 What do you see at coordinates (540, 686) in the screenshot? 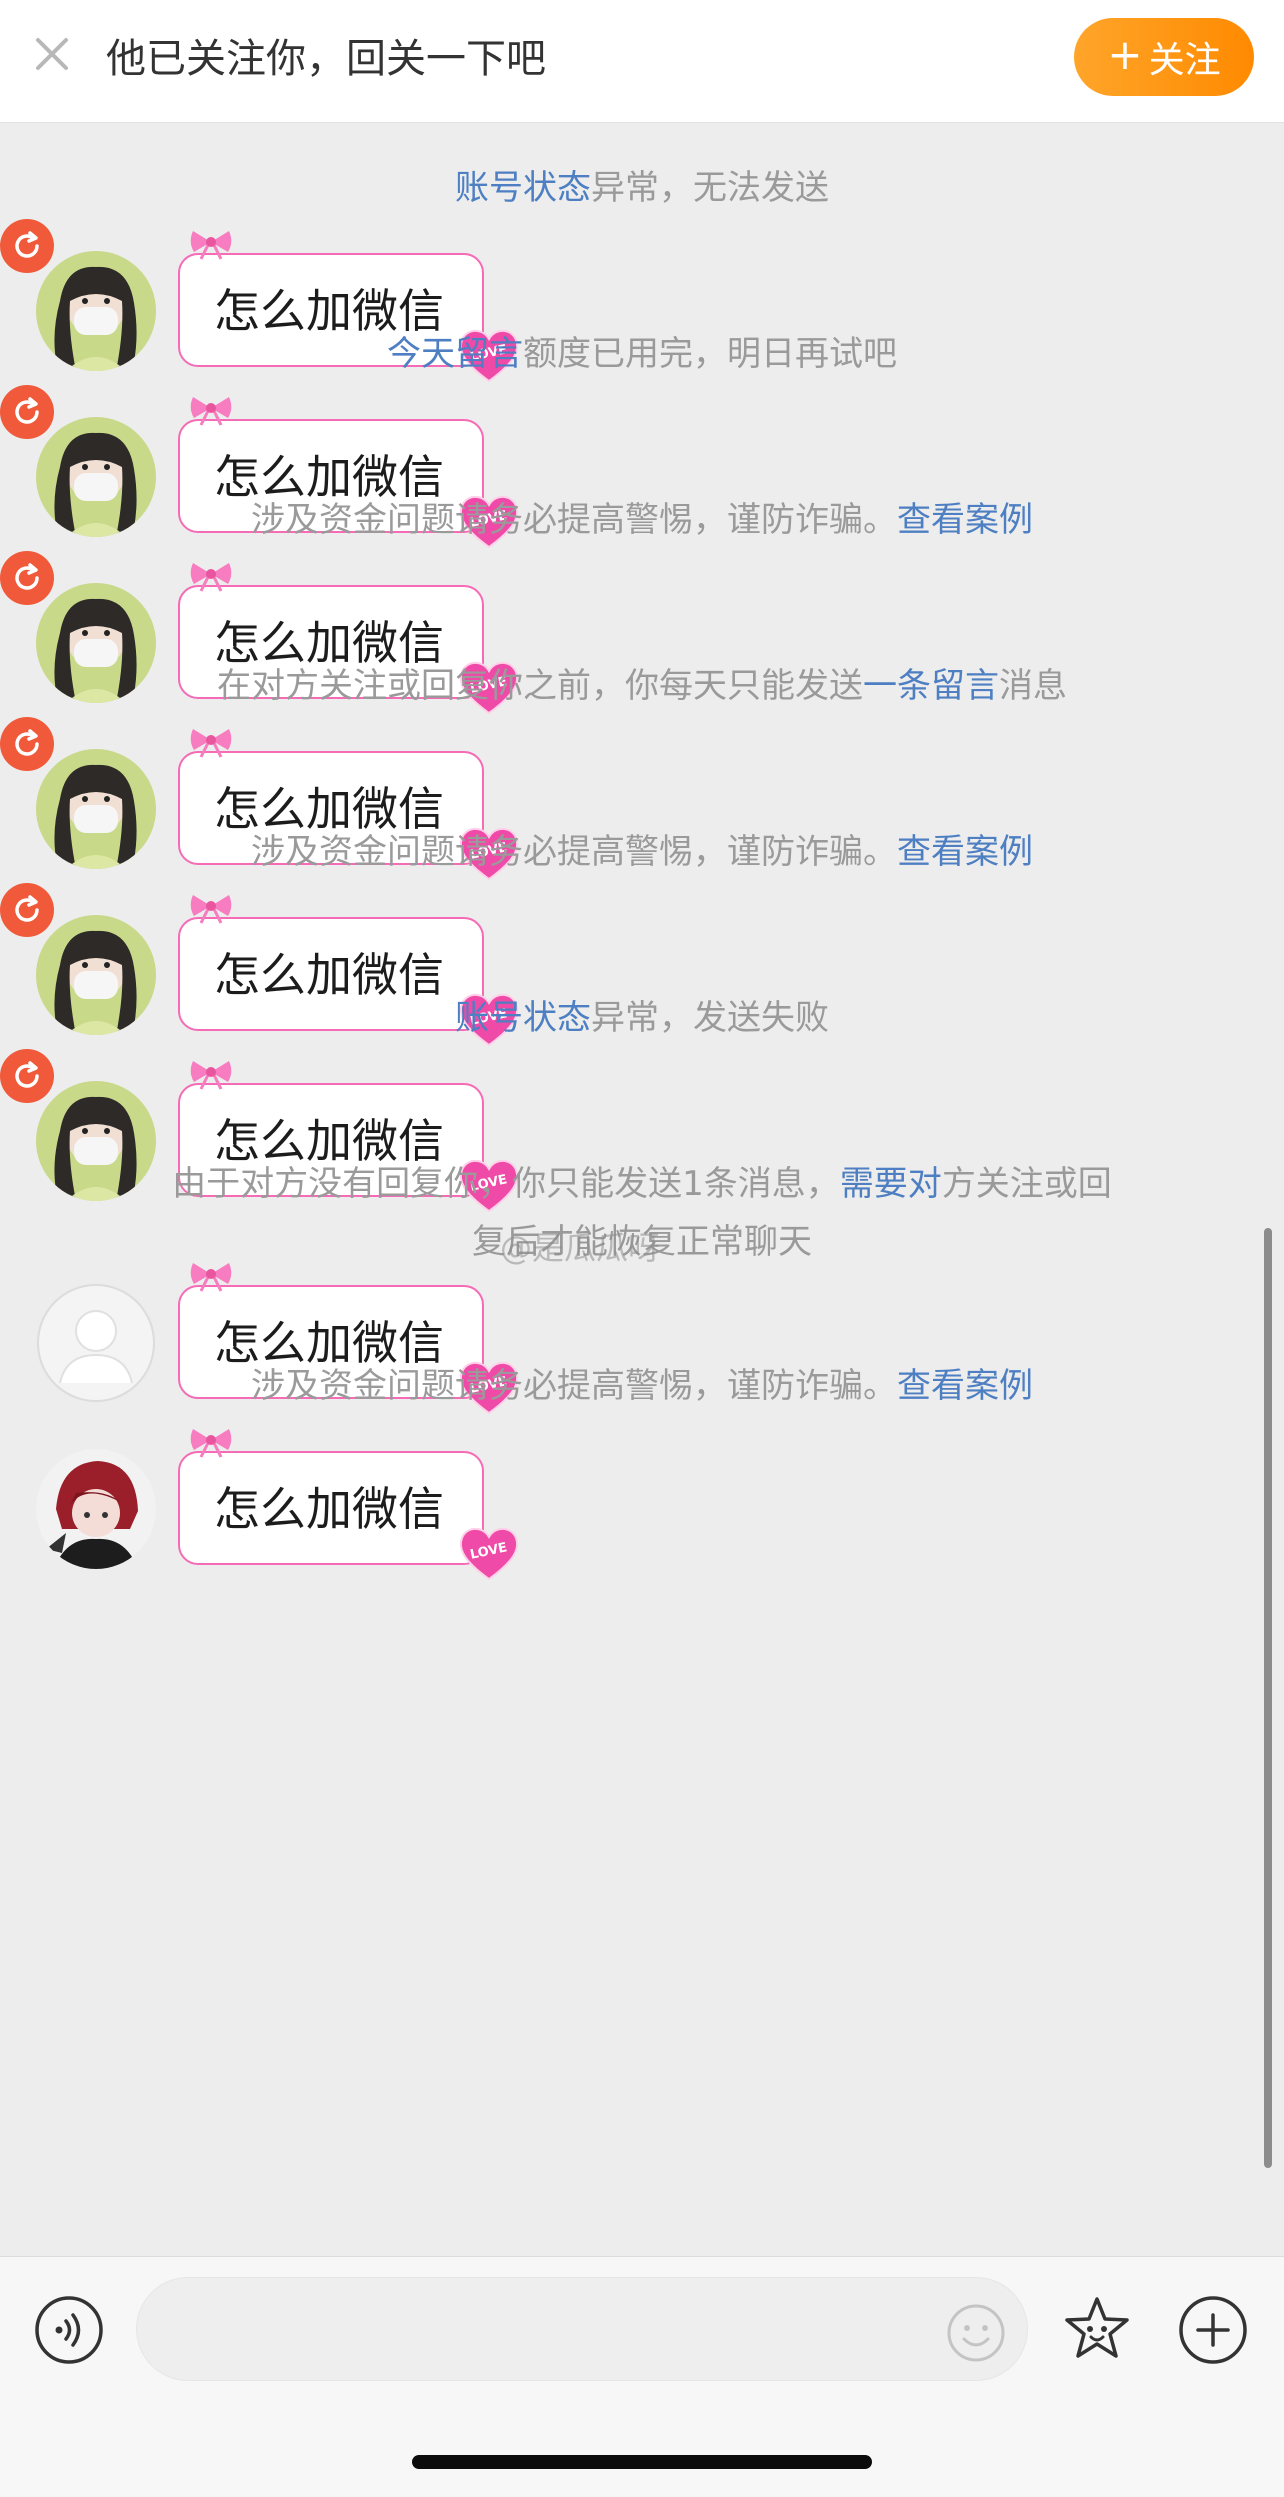
I see `notice-text: 在对方关注或回复你之前，你每天只能发送` at bounding box center [540, 686].